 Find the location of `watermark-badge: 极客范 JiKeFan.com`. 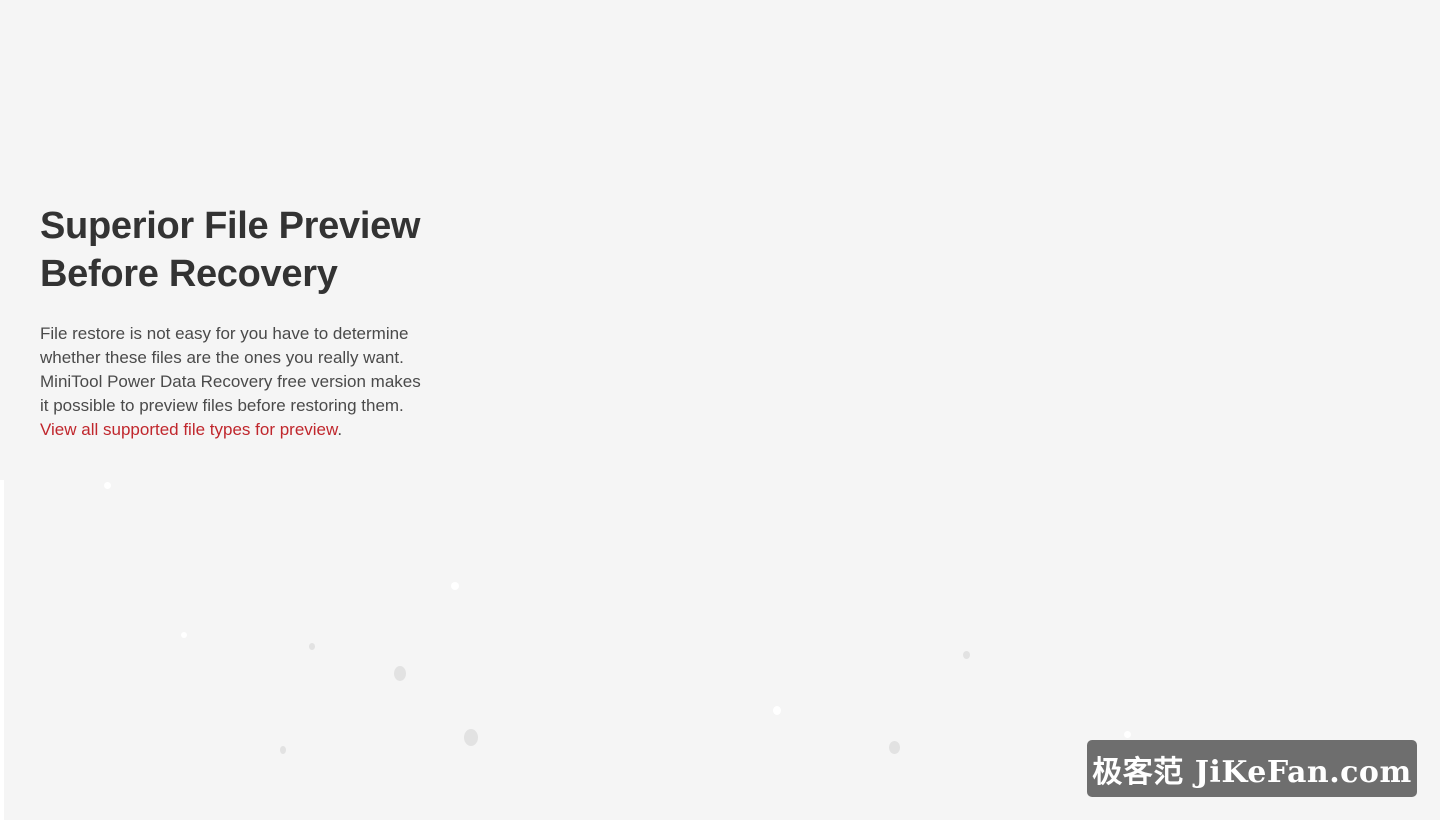

watermark-badge: 极客范 JiKeFan.com is located at coordinates (1252, 768).